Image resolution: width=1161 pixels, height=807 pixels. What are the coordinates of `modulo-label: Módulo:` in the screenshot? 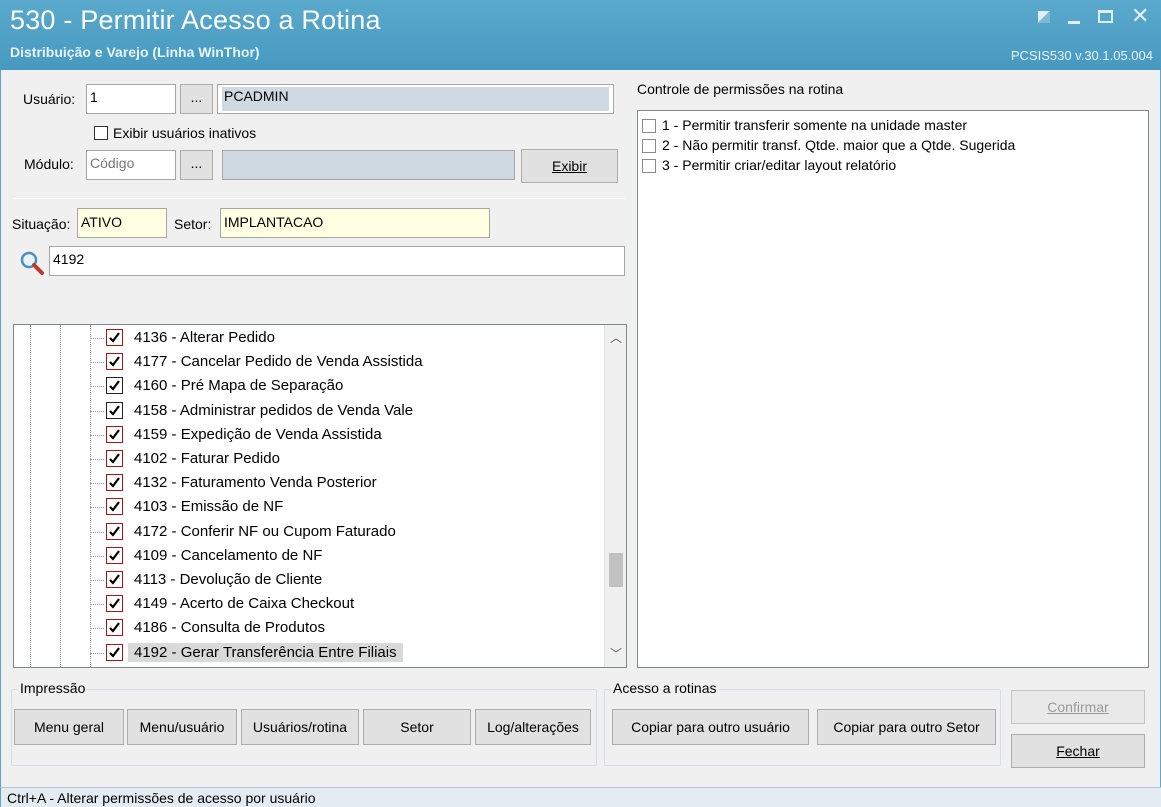 It's located at (49, 164).